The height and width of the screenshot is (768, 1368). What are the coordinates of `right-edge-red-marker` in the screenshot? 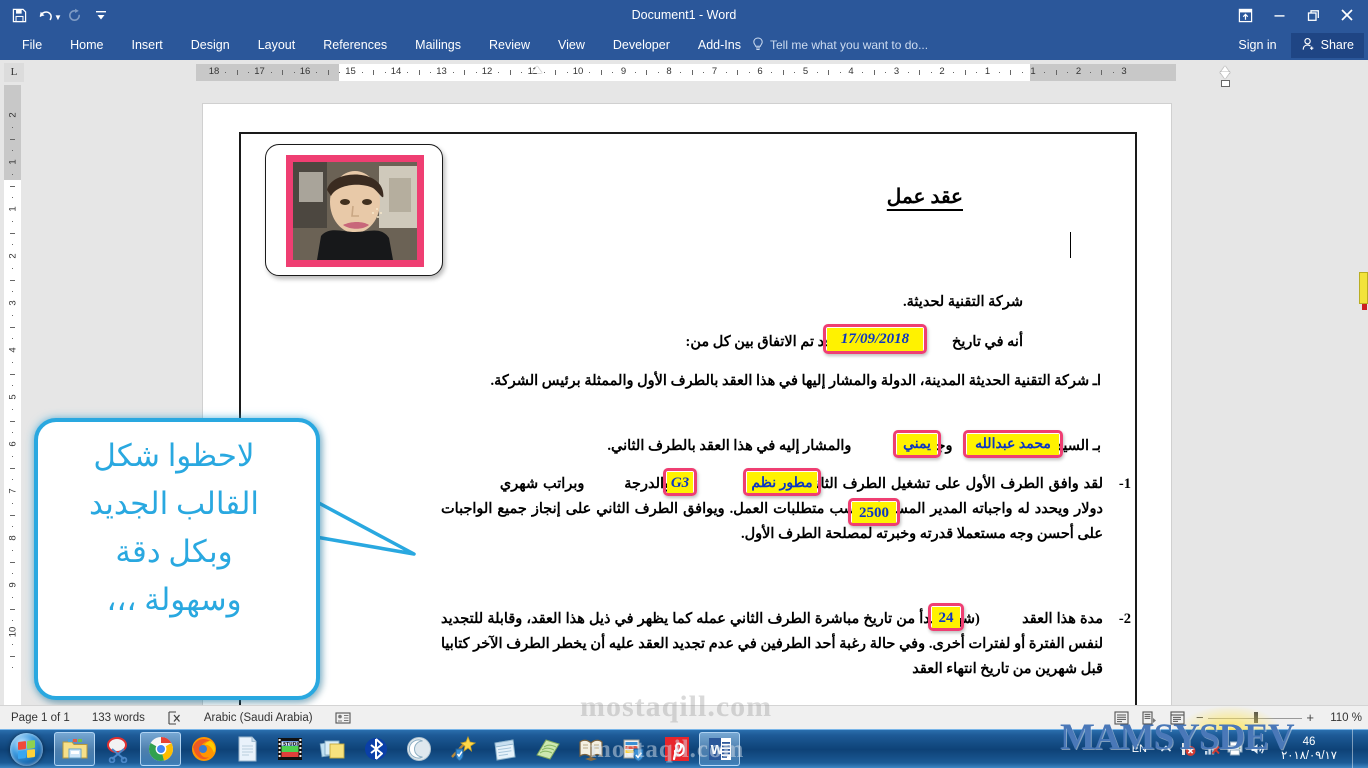 It's located at (1364, 307).